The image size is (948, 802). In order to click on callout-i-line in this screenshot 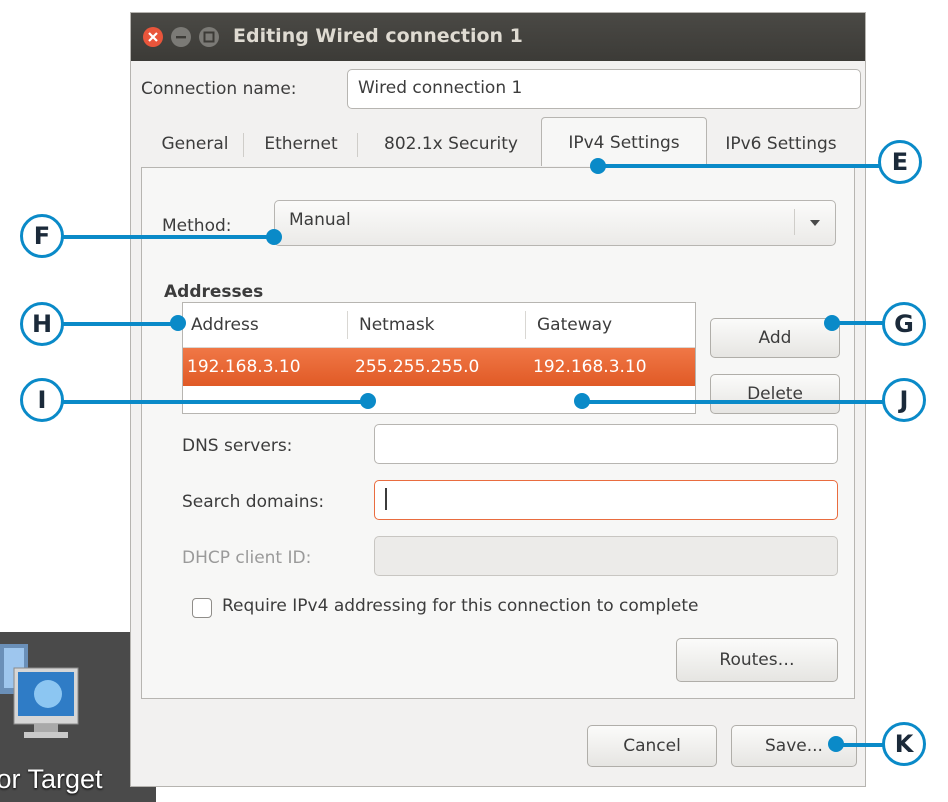, I will do `click(204, 402)`.